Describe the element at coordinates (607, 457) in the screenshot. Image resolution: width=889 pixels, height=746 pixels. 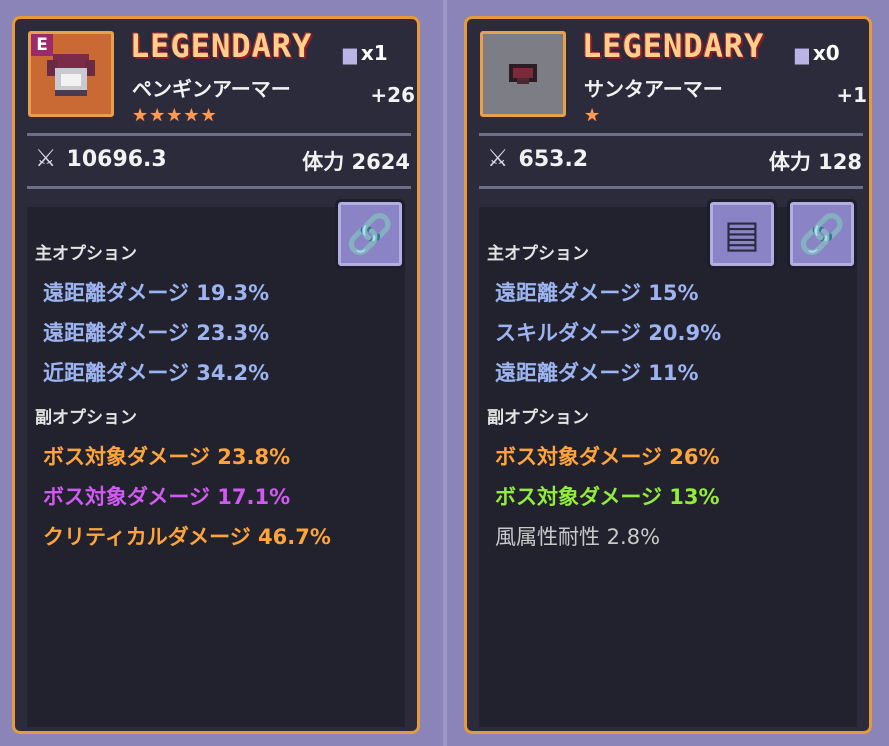
I see `sub-option-1: ボス対象ダメージ 26%` at that location.